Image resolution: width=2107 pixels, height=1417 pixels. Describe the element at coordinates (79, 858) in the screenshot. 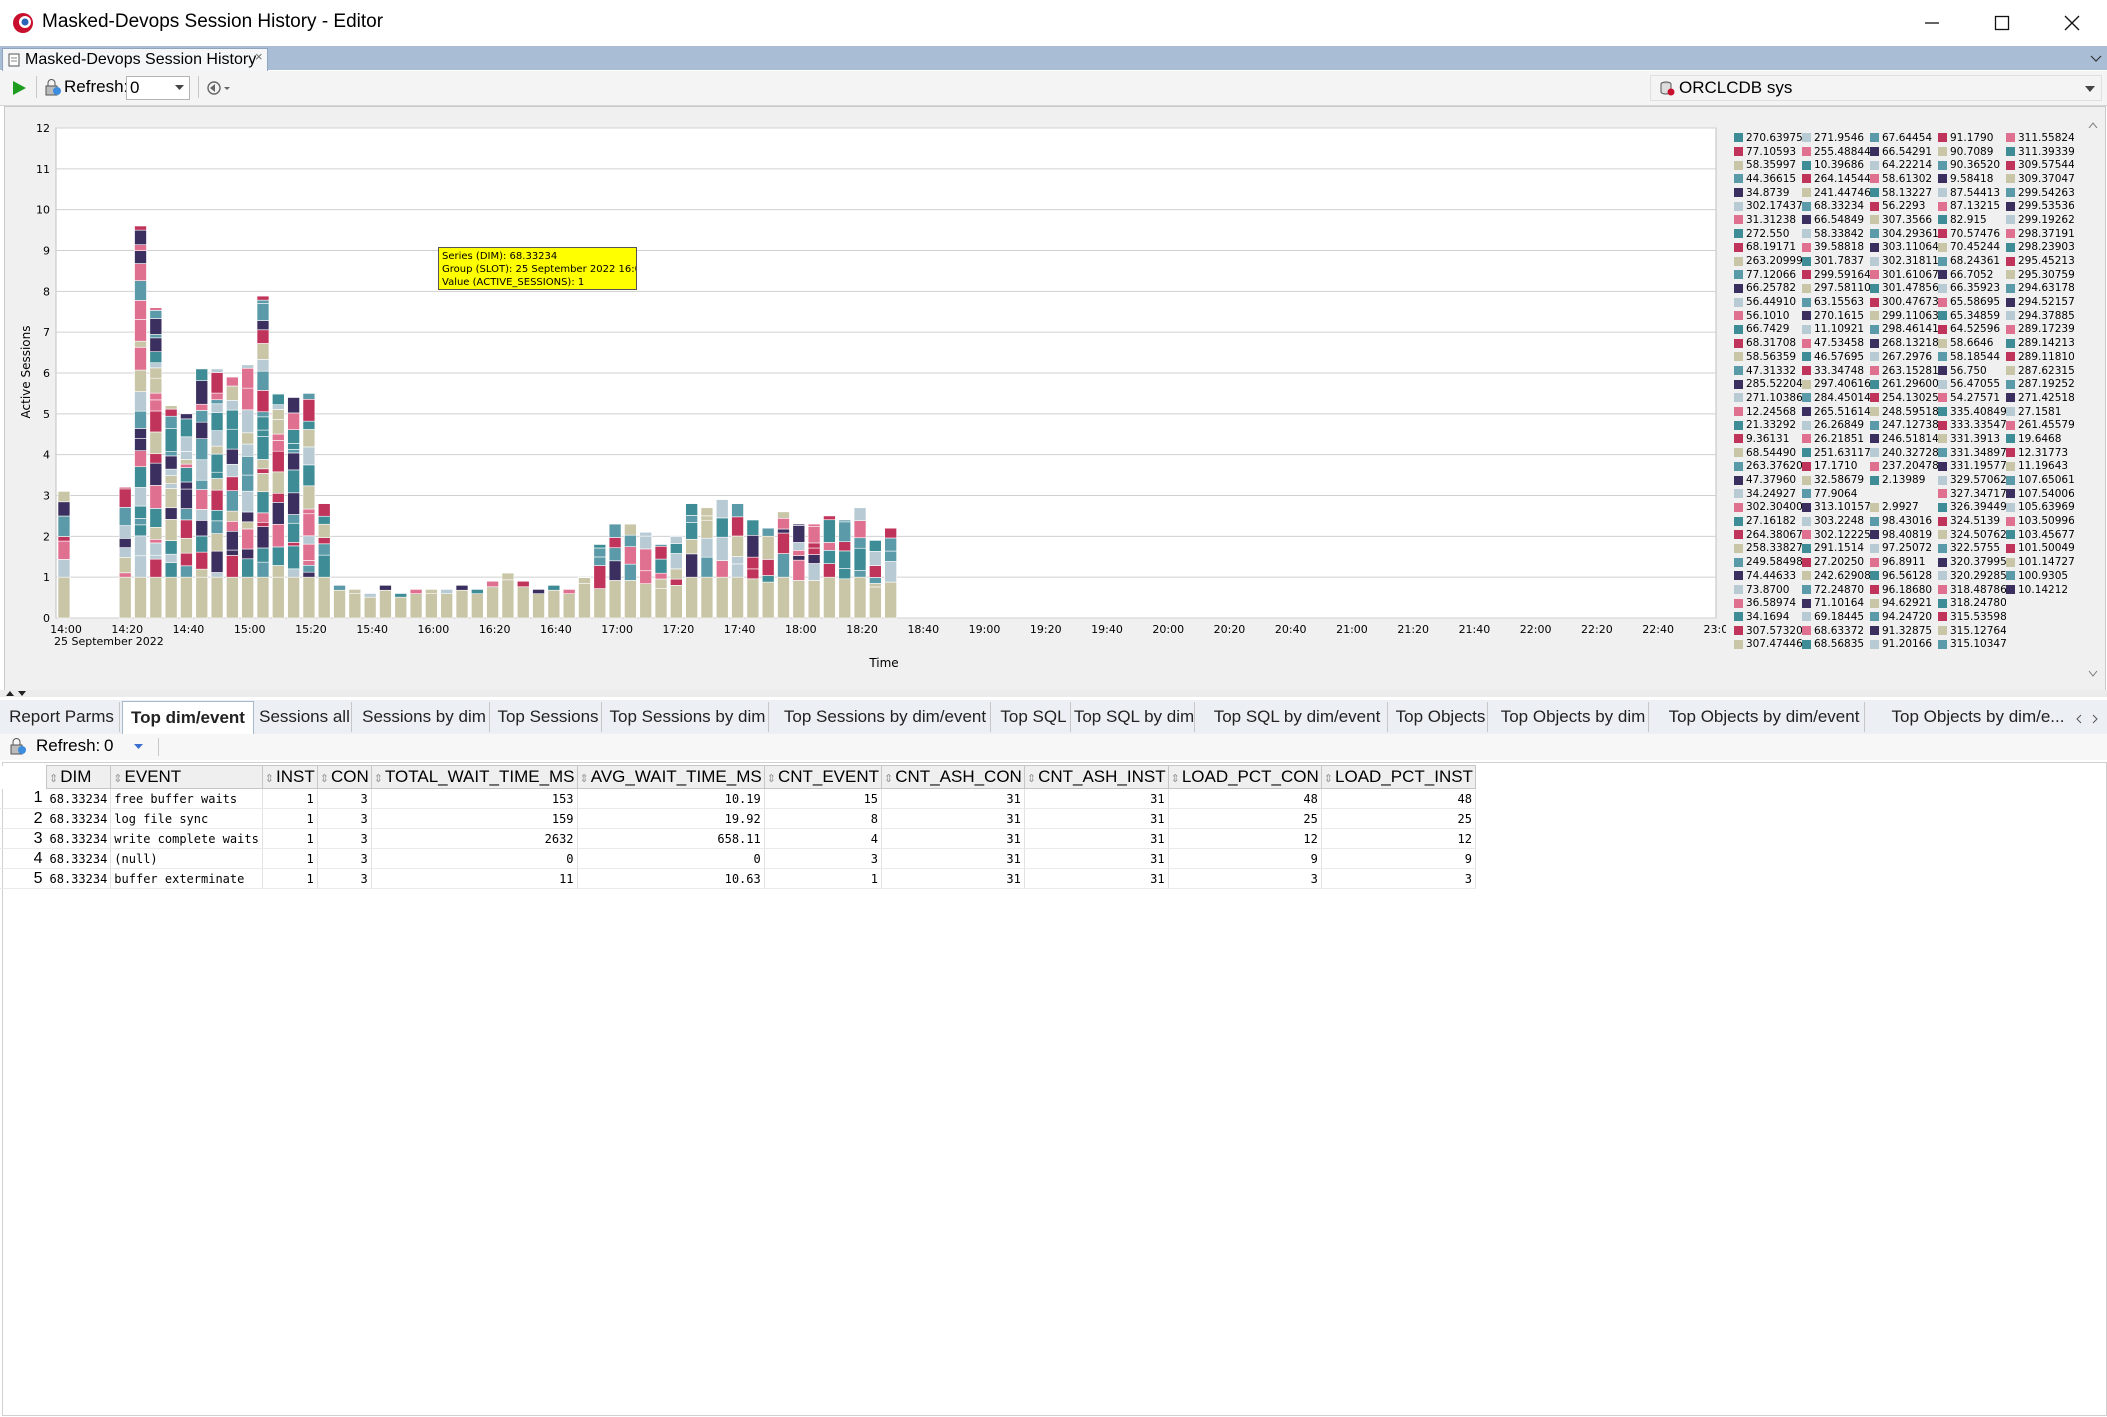

I see `table-cell: 68.33234` at that location.